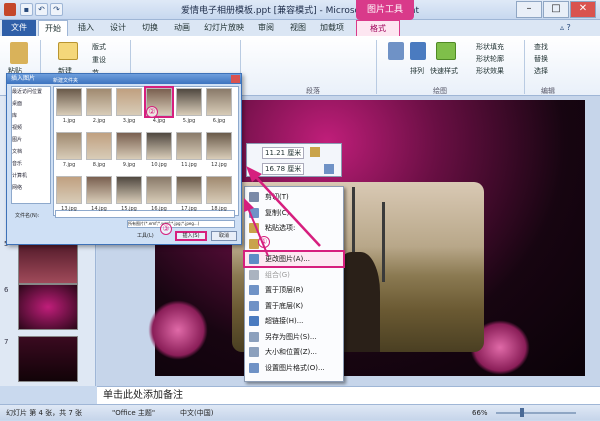 Image resolution: width=600 pixels, height=421 pixels. I want to click on annotation-arrows, so click(282, 211).